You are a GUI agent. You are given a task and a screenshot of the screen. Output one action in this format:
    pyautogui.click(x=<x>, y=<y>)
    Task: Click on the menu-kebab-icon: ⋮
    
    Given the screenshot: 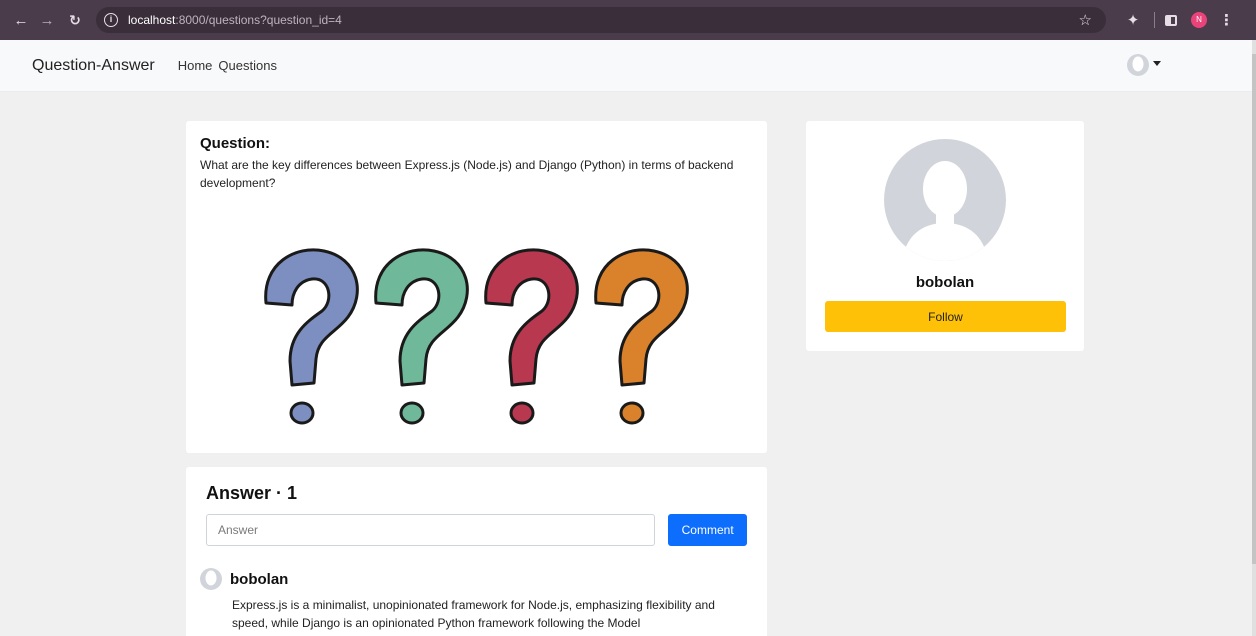 What is the action you would take?
    pyautogui.click(x=1226, y=20)
    